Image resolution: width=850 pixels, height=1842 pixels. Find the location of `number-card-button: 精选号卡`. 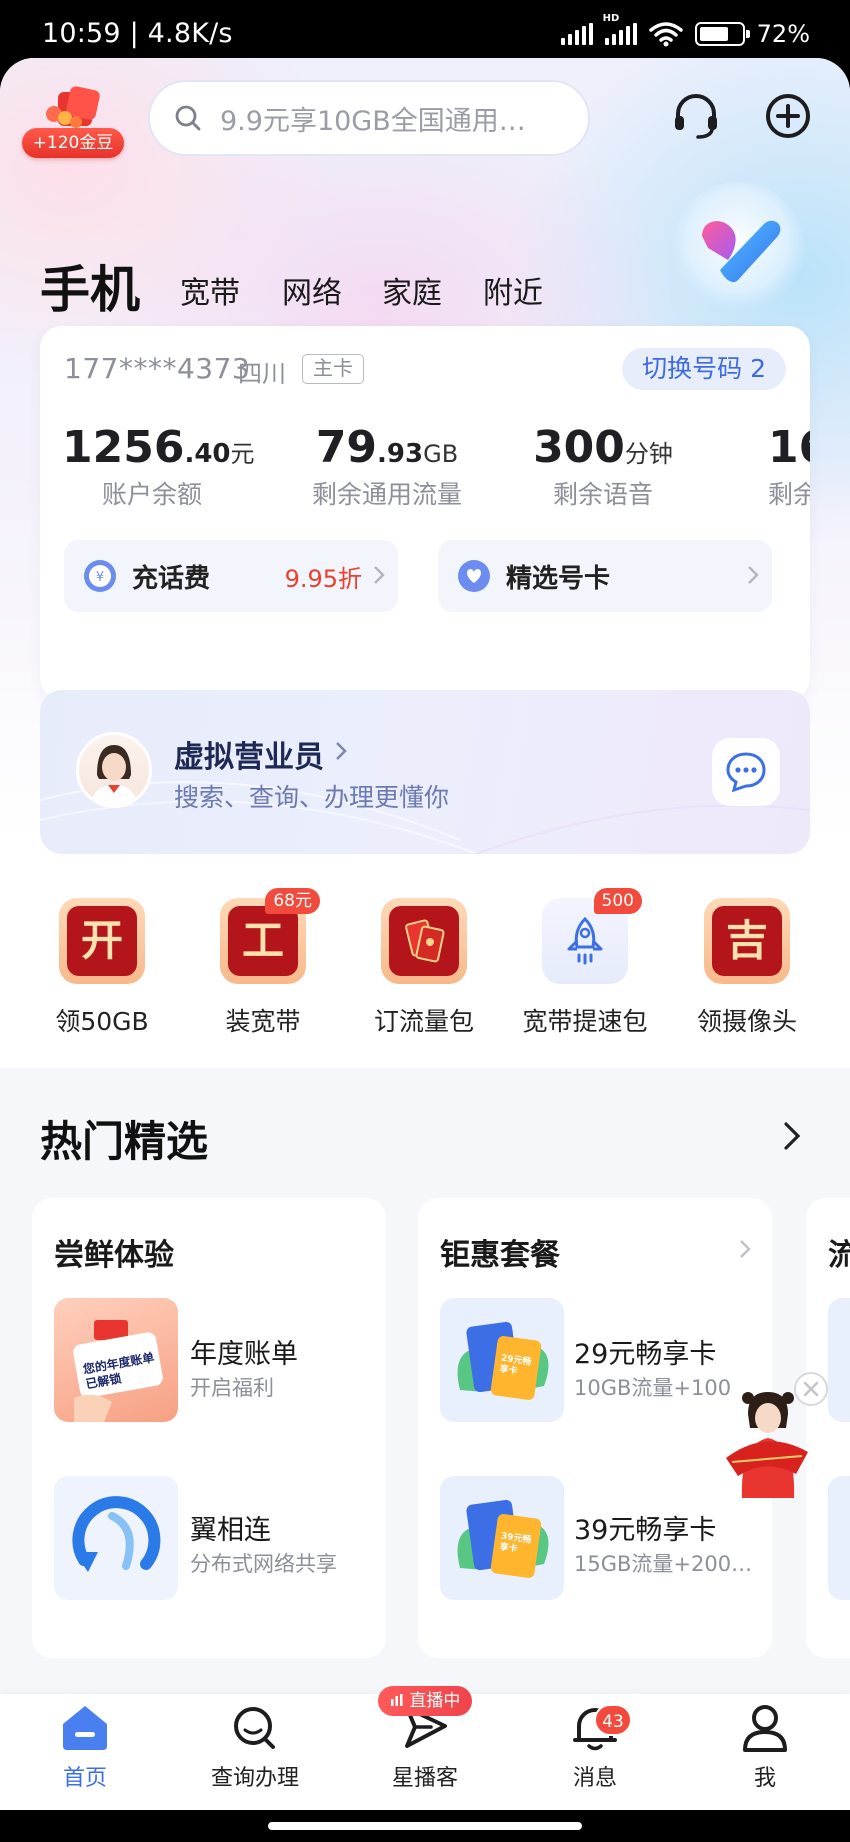

number-card-button: 精选号卡 is located at coordinates (605, 576).